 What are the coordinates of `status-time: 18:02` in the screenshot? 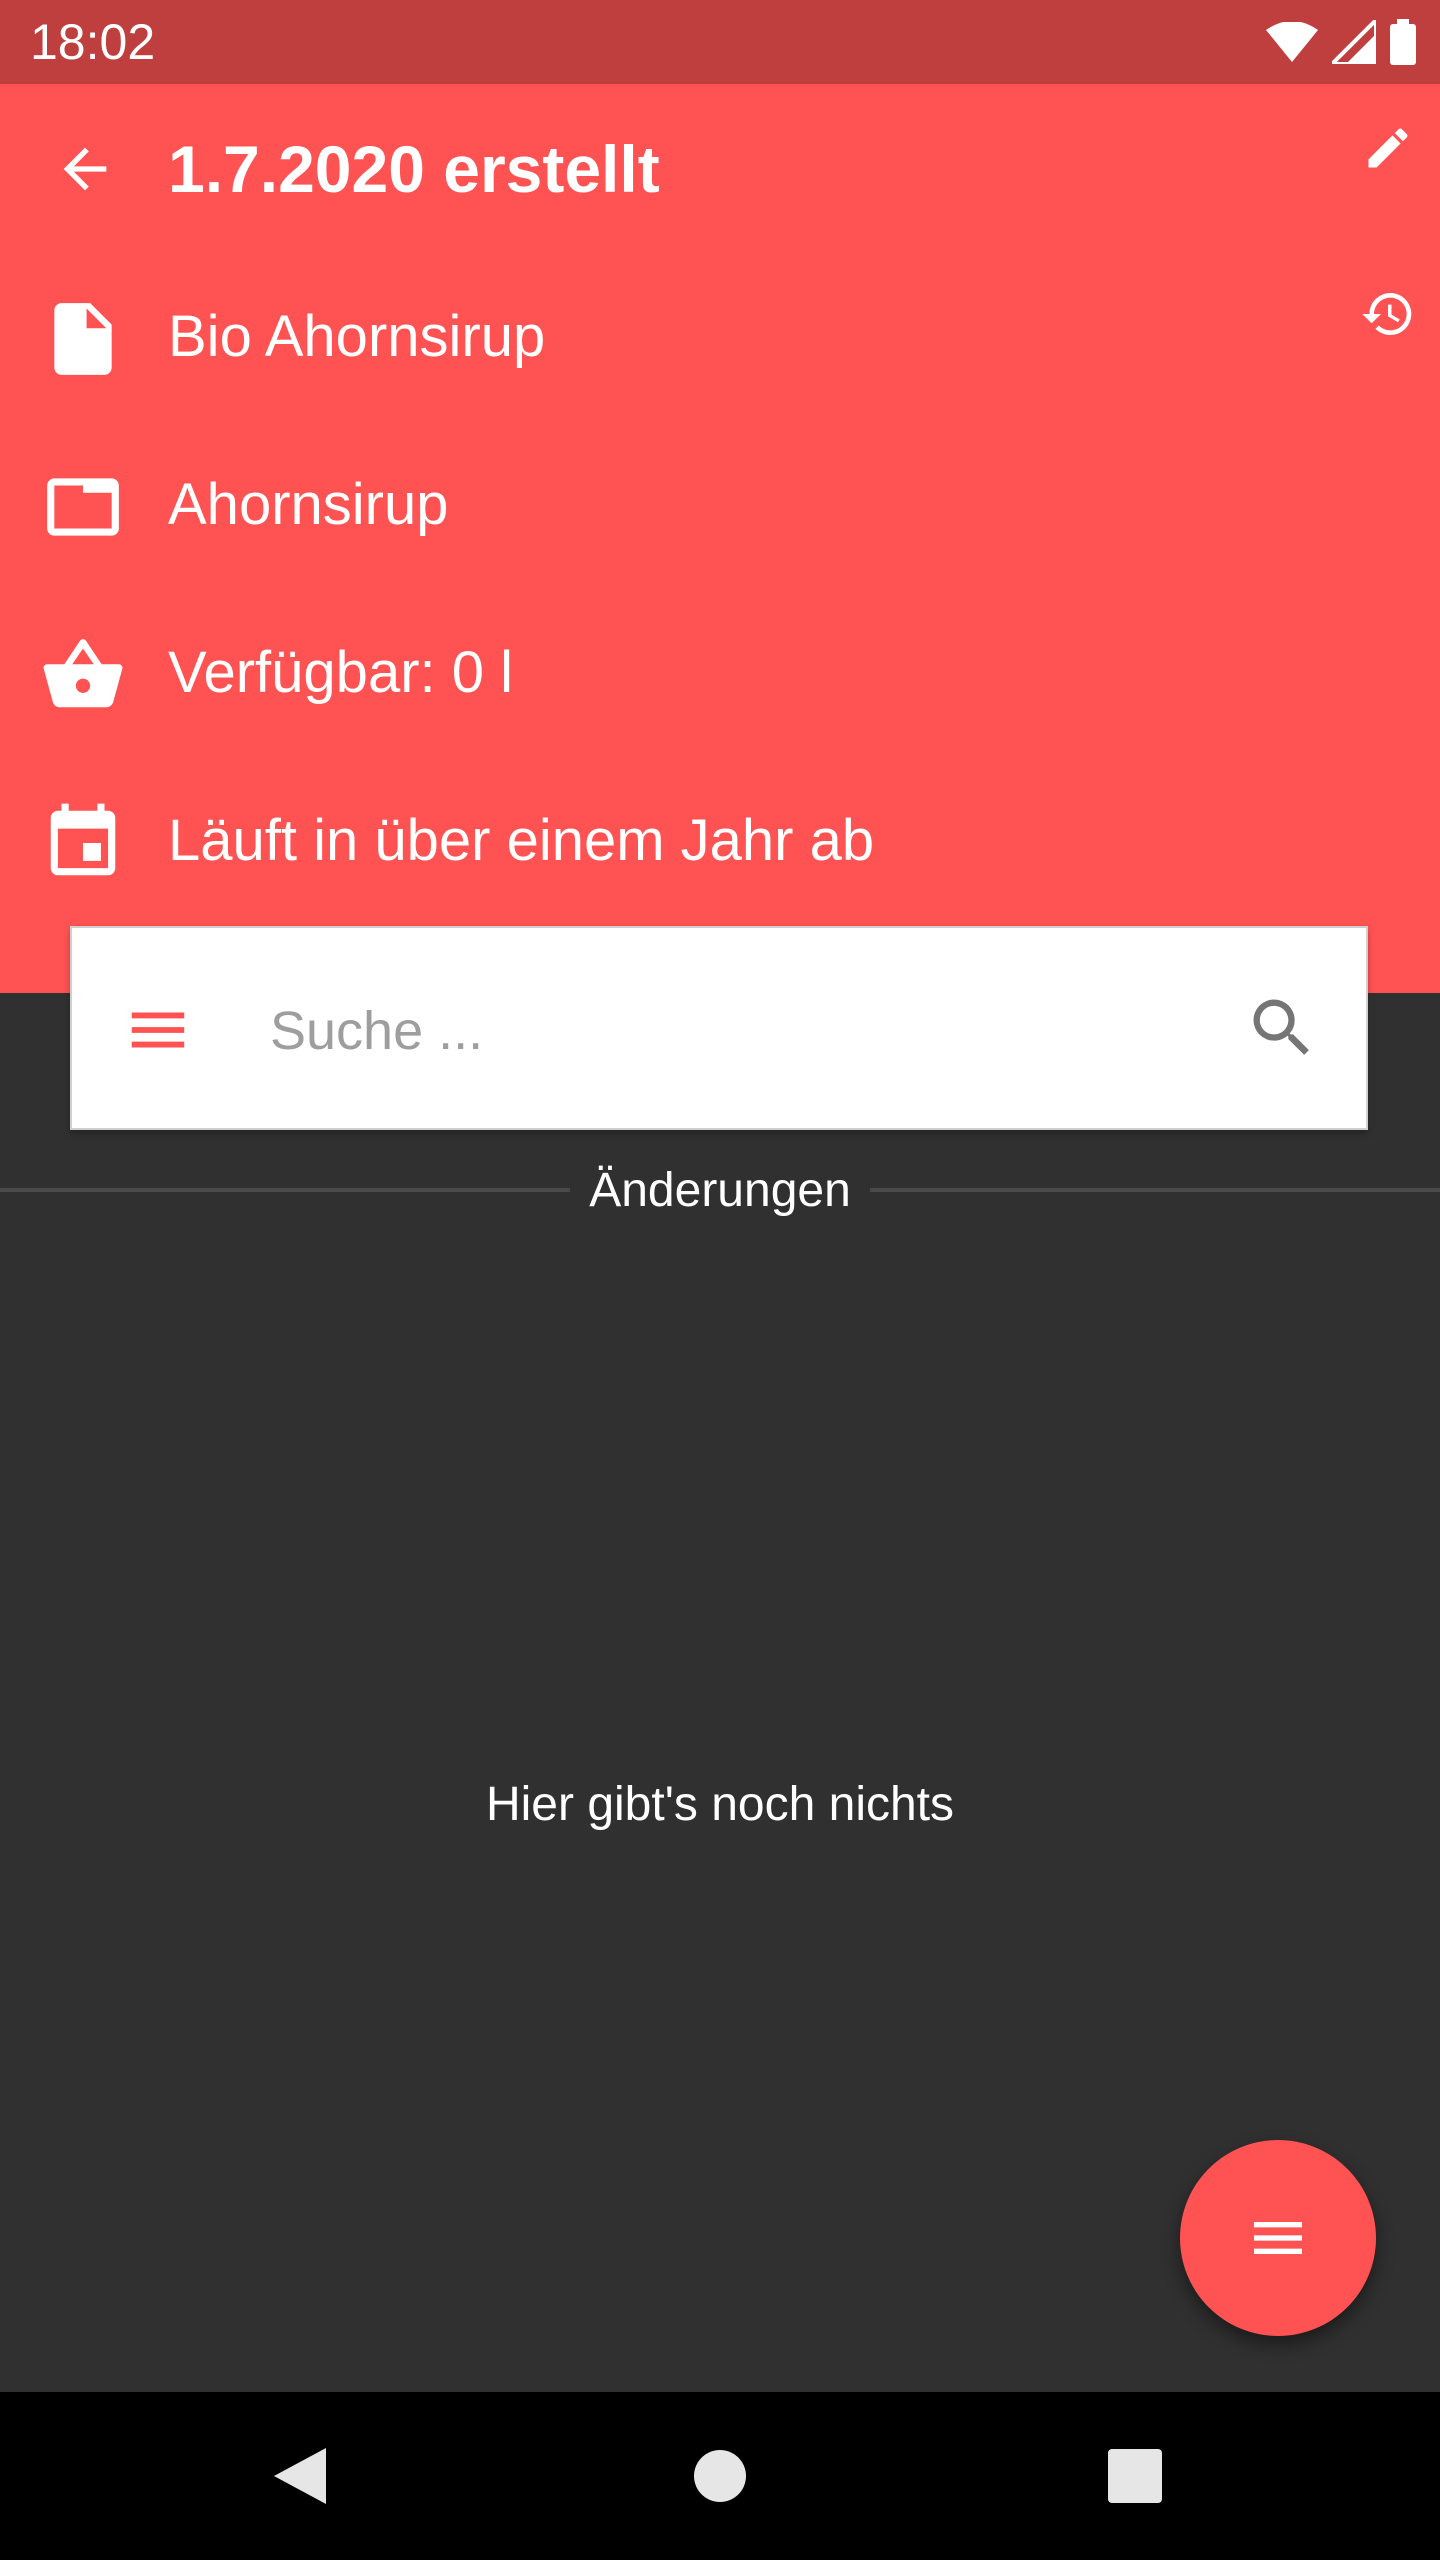 It's located at (93, 42).